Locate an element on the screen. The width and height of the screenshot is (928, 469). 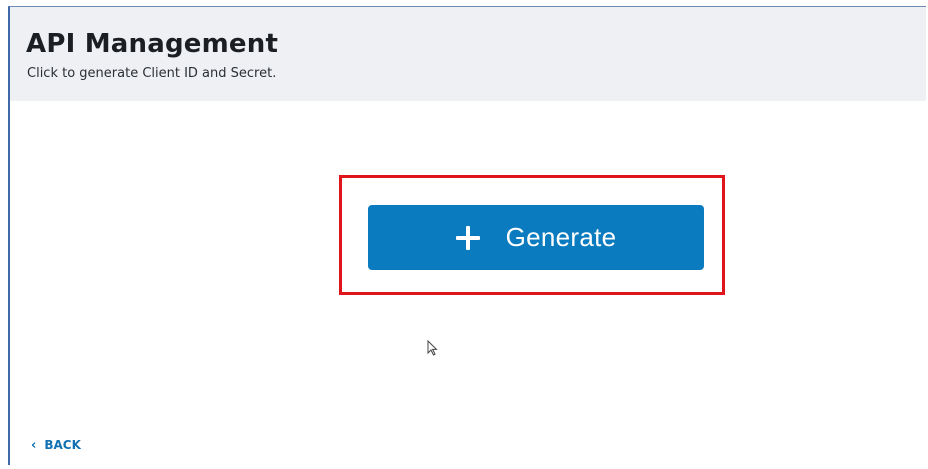
generate-button: Generate is located at coordinates (536, 237).